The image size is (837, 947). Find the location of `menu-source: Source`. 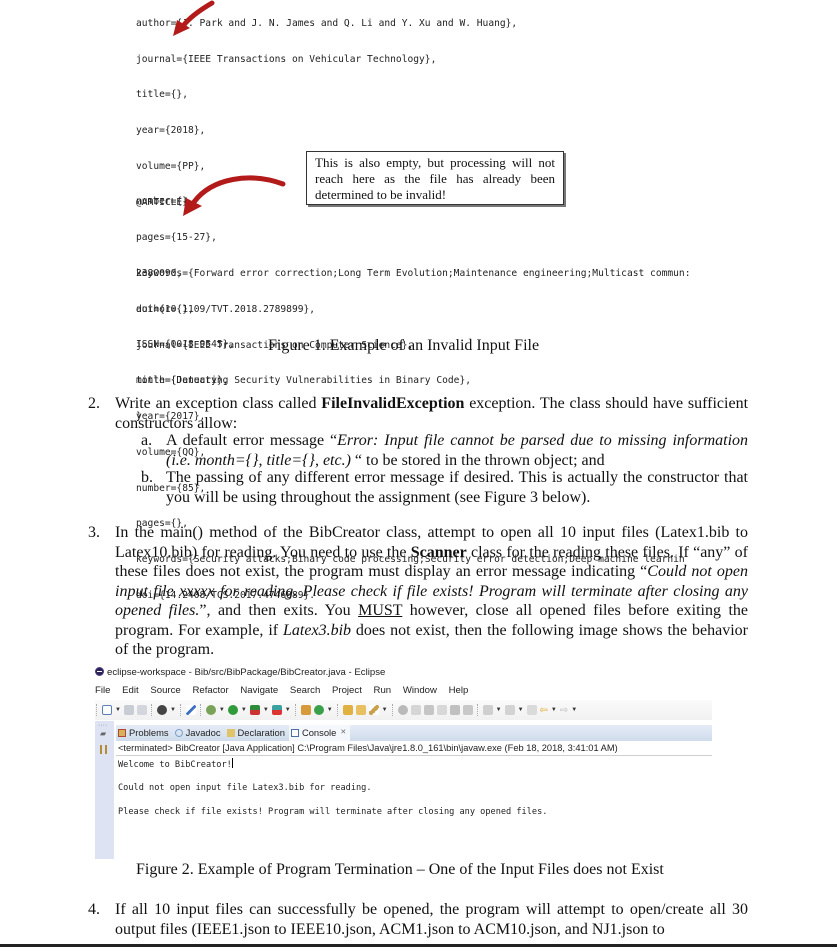

menu-source: Source is located at coordinates (165, 690).